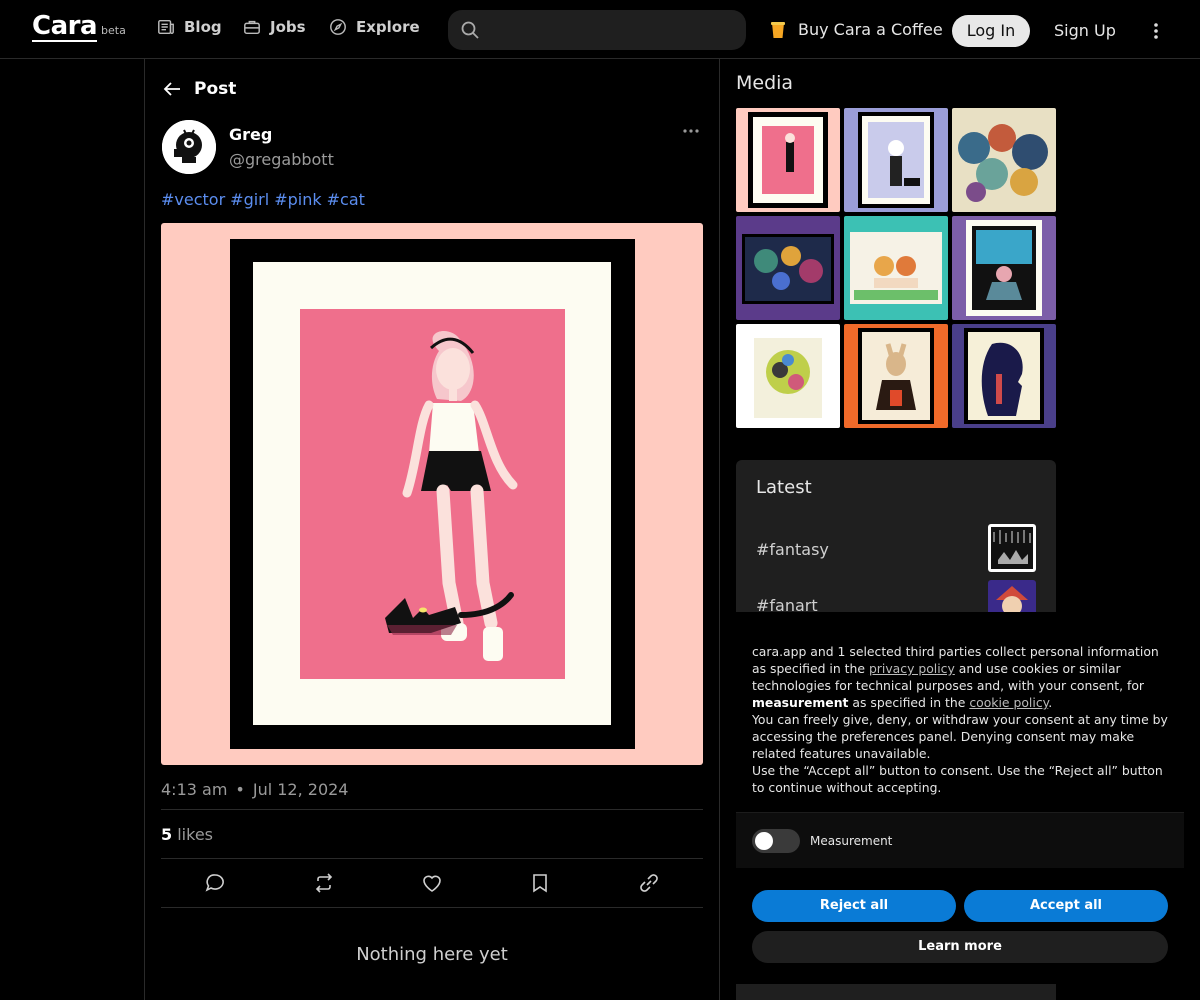 This screenshot has height=1000, width=1200. What do you see at coordinates (854, 906) in the screenshot?
I see `reject-all-button: Reject all` at bounding box center [854, 906].